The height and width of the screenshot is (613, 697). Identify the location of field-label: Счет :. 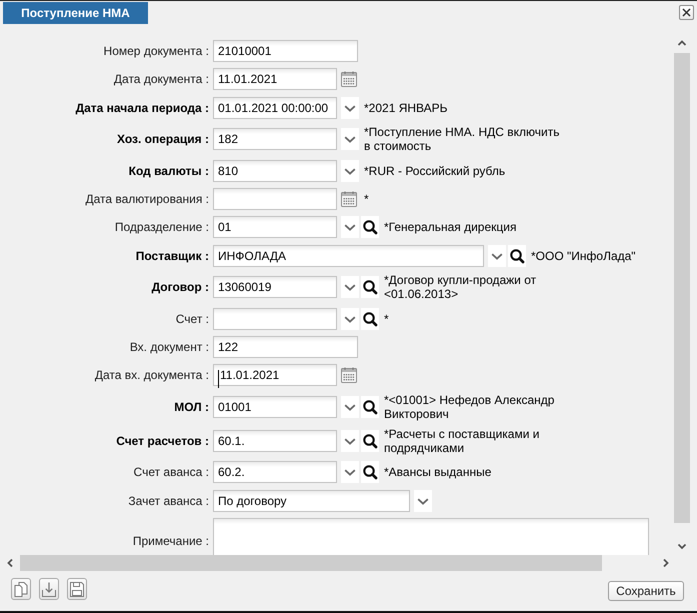
(192, 319).